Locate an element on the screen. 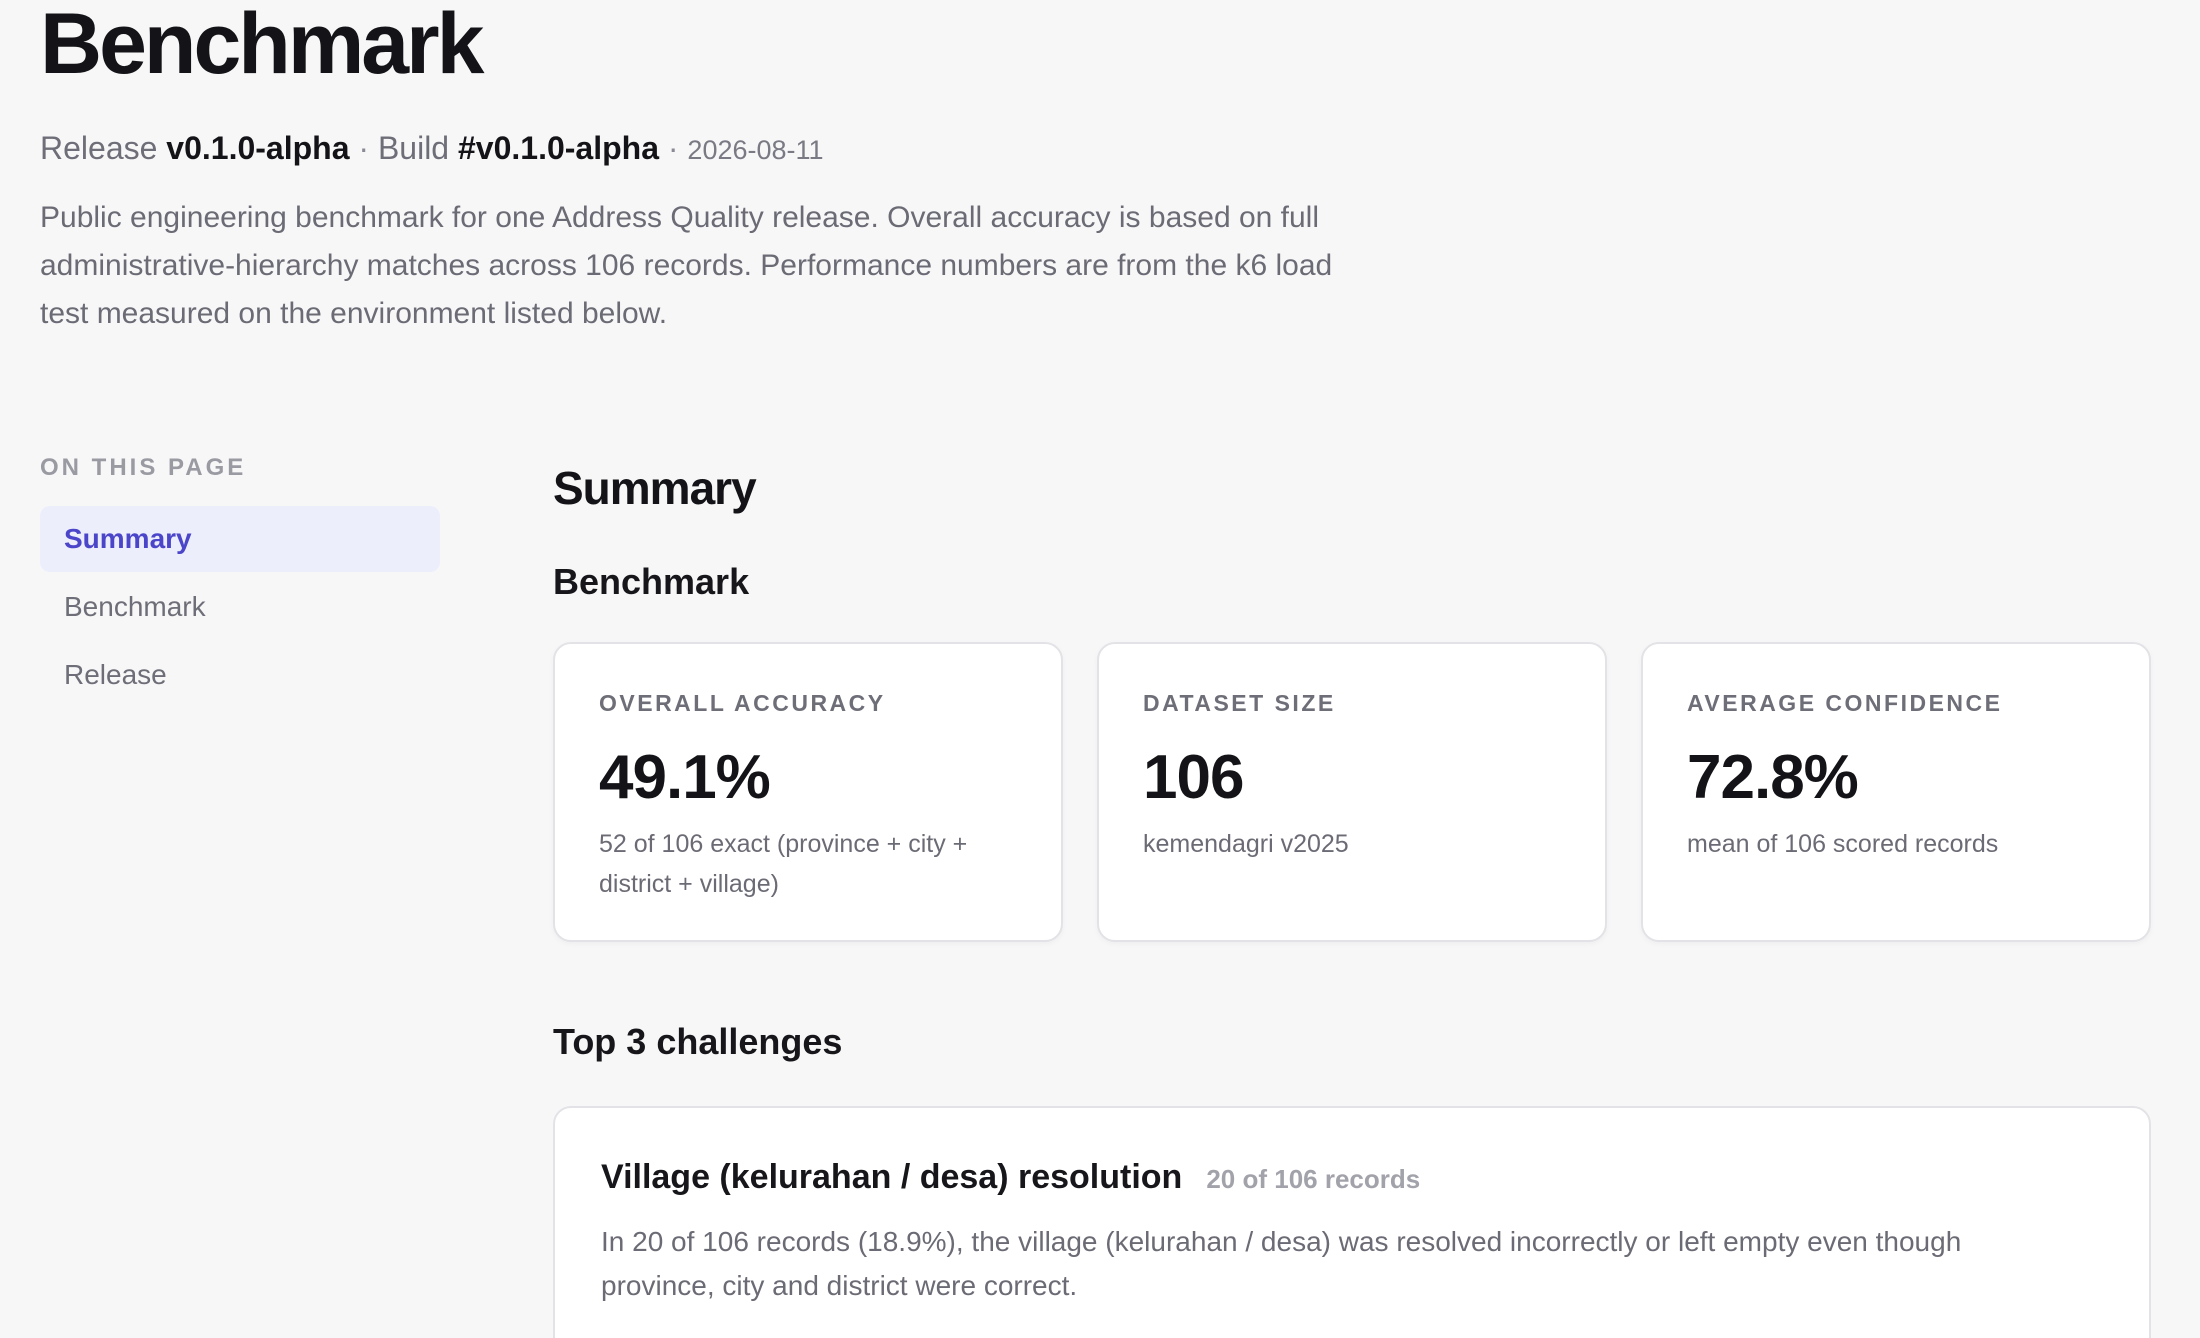 This screenshot has width=2200, height=1338. on-this-page-nav: ON THIS PAGE Summary Benchmark Release is located at coordinates (240, 579).